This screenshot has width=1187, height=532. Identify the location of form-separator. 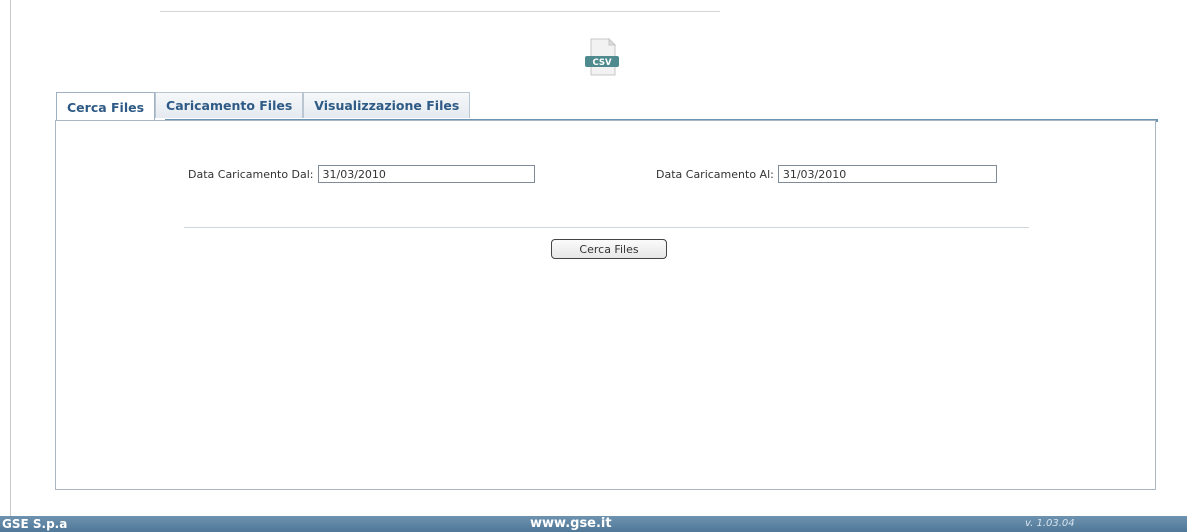
(606, 227).